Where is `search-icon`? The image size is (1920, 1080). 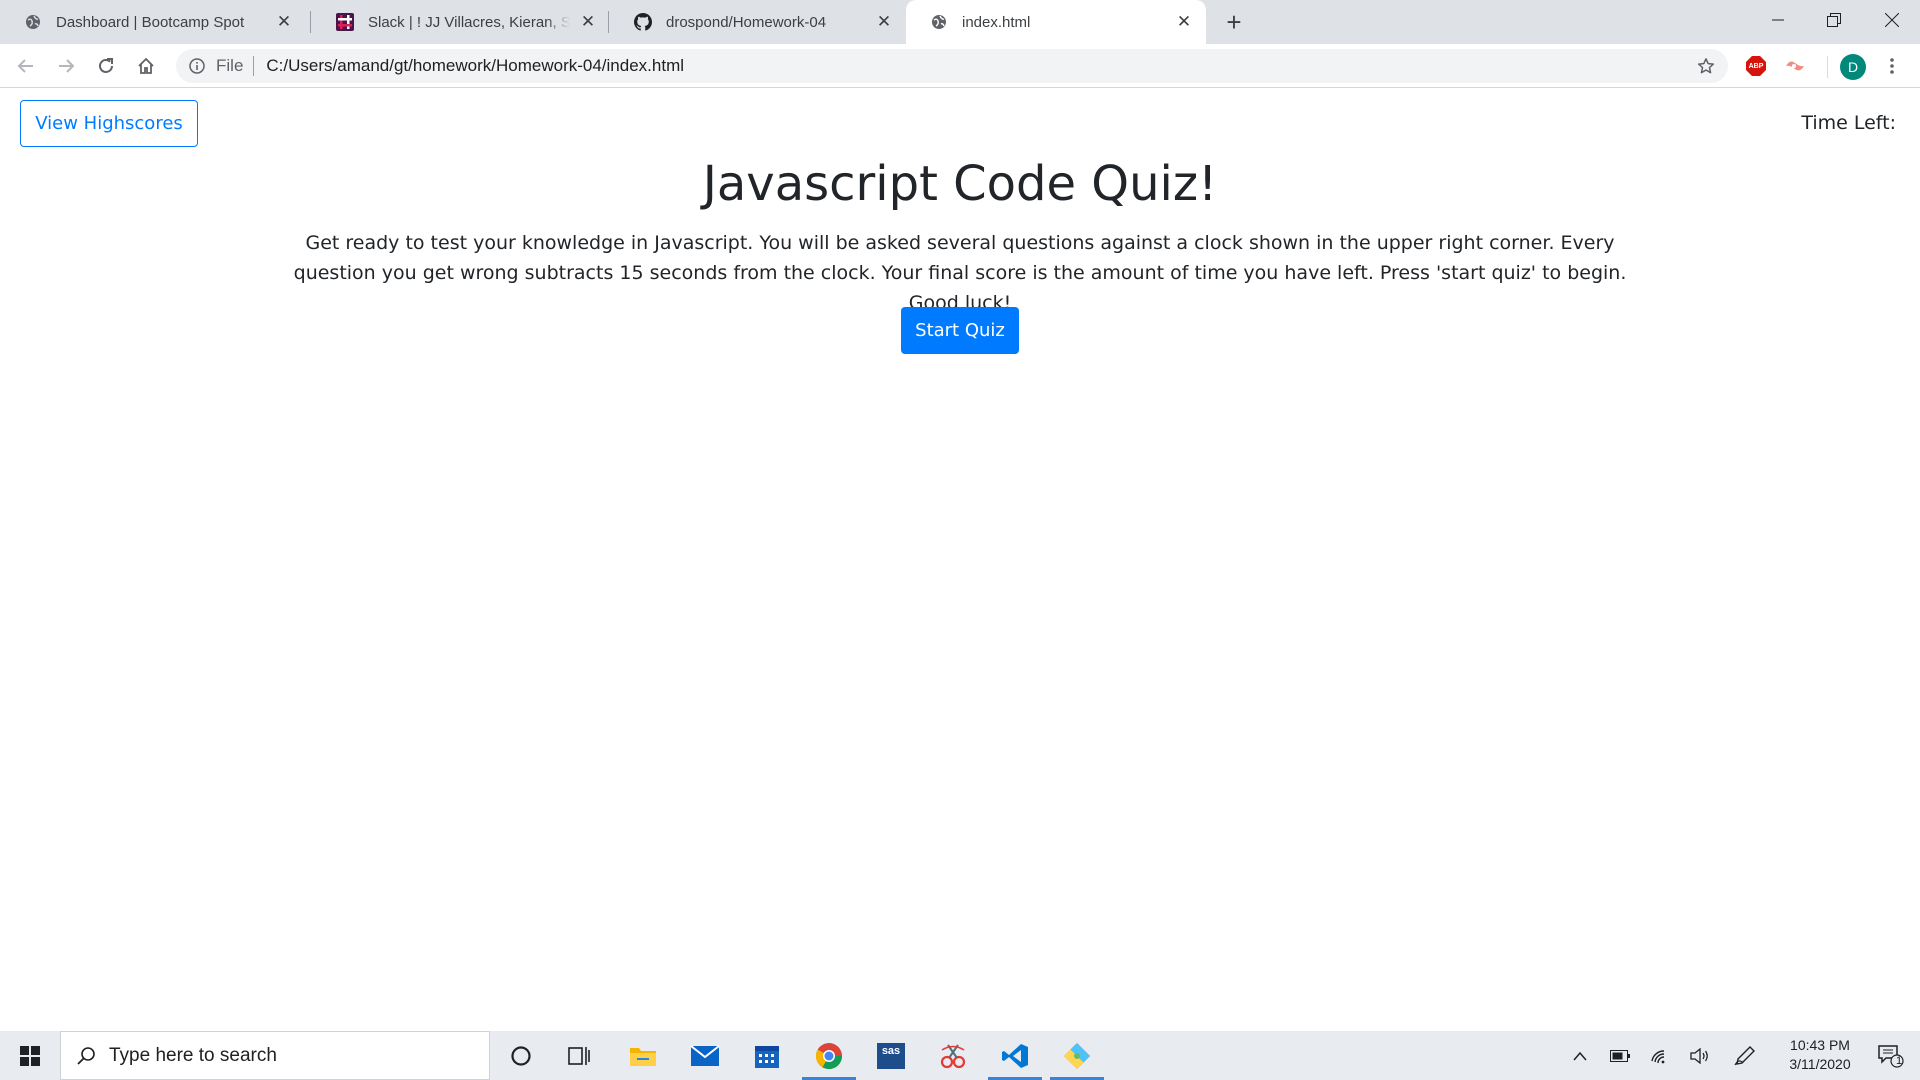
search-icon is located at coordinates (86, 1056).